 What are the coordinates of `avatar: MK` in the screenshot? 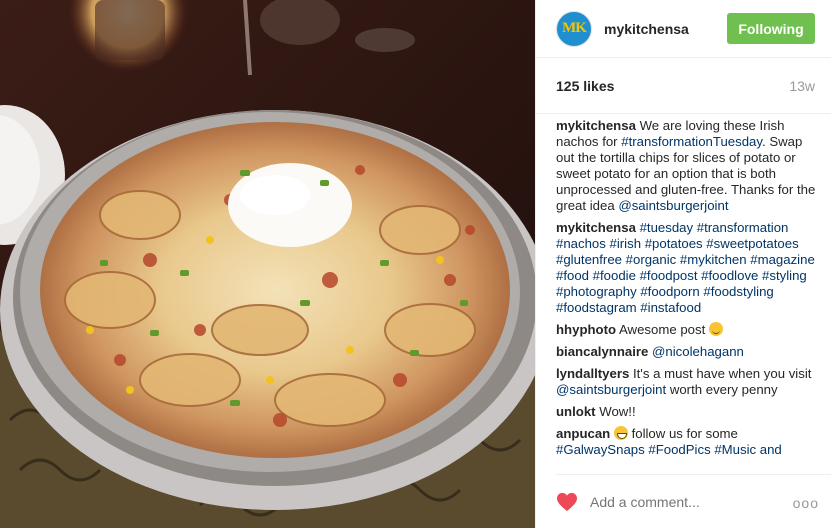 It's located at (574, 28).